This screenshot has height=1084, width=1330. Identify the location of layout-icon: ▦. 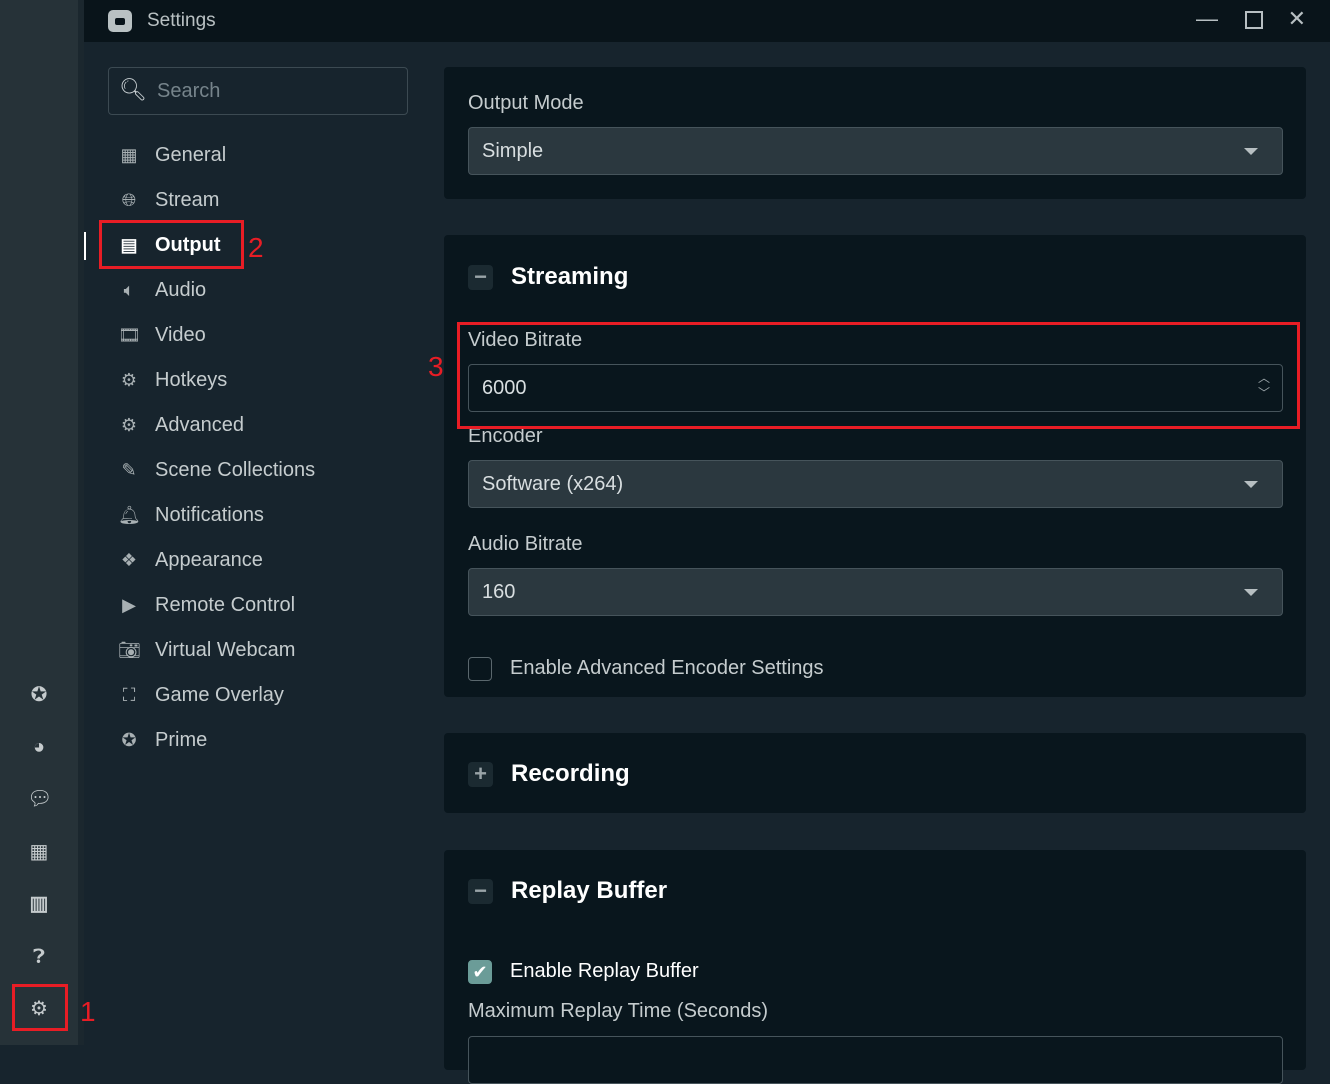
(39, 852).